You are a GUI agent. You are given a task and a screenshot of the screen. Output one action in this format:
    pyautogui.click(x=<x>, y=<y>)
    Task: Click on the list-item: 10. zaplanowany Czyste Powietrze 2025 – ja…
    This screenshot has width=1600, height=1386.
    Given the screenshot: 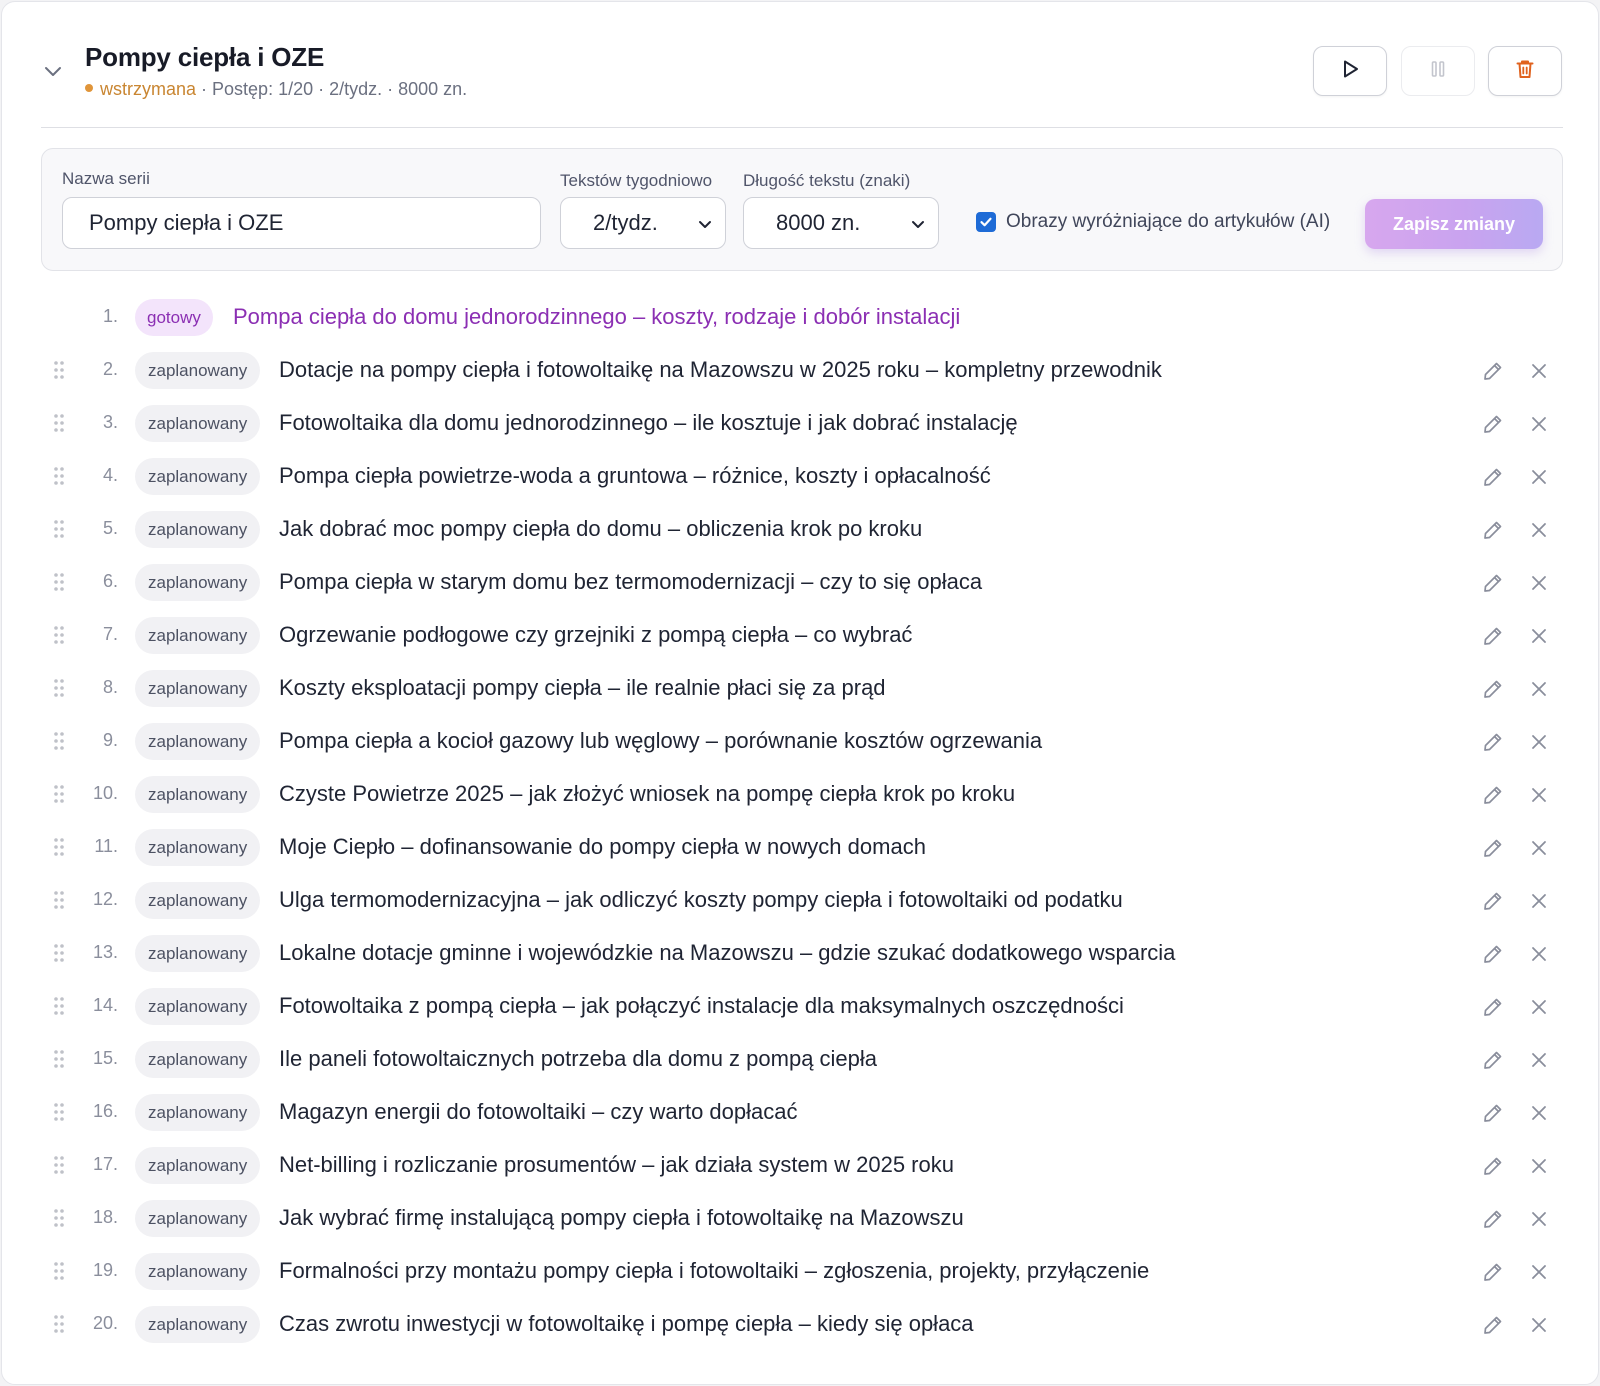 What is the action you would take?
    pyautogui.click(x=800, y=794)
    